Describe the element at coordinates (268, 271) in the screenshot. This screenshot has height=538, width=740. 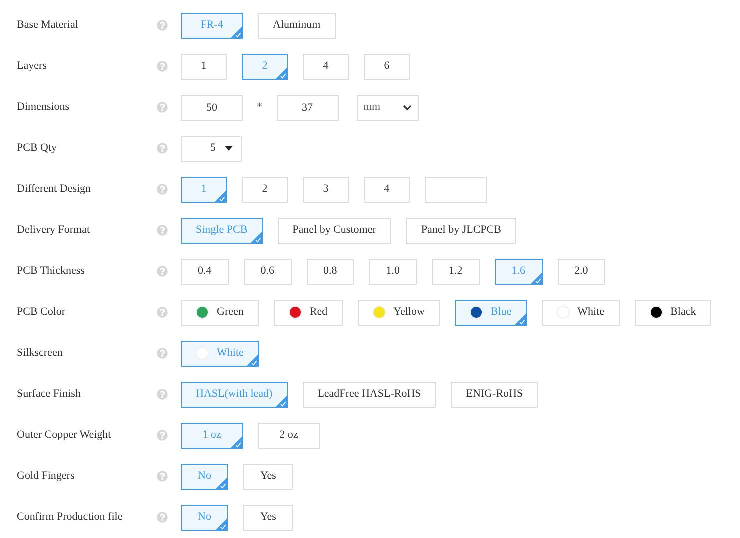
I see `option-button: 0.6` at that location.